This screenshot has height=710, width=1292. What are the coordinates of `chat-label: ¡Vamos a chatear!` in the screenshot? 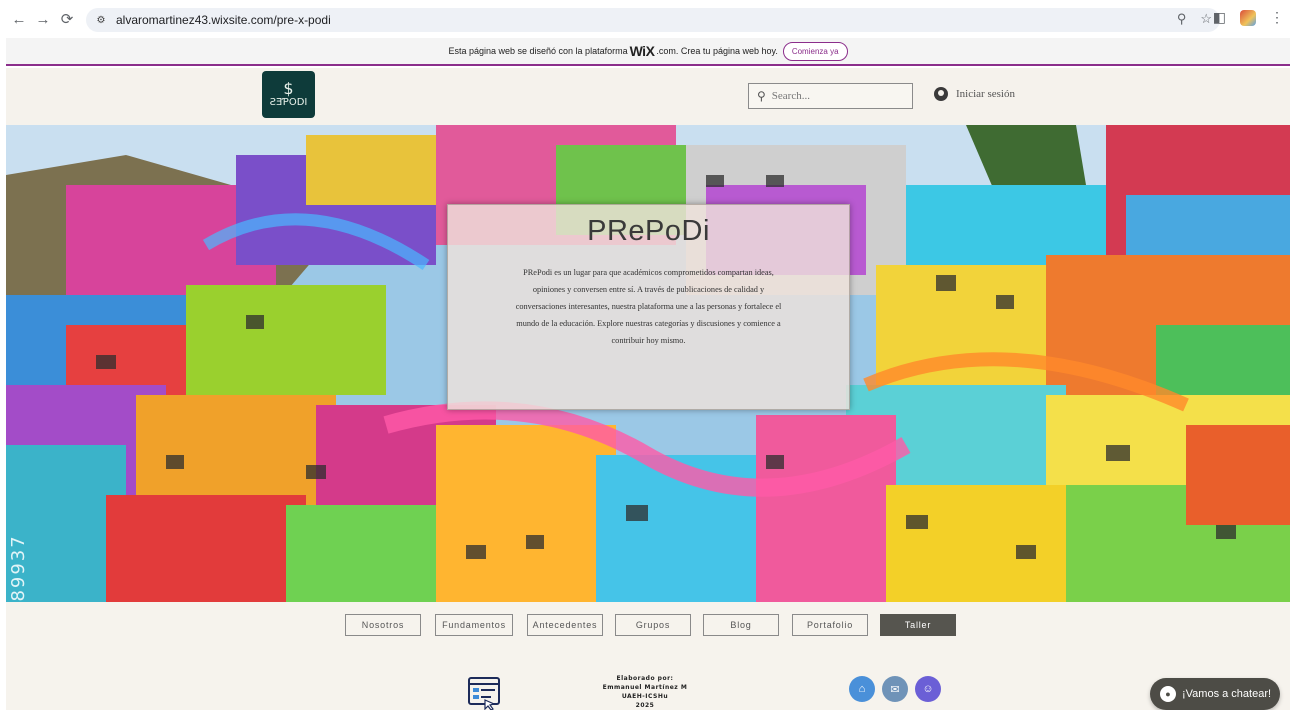 It's located at (1227, 694).